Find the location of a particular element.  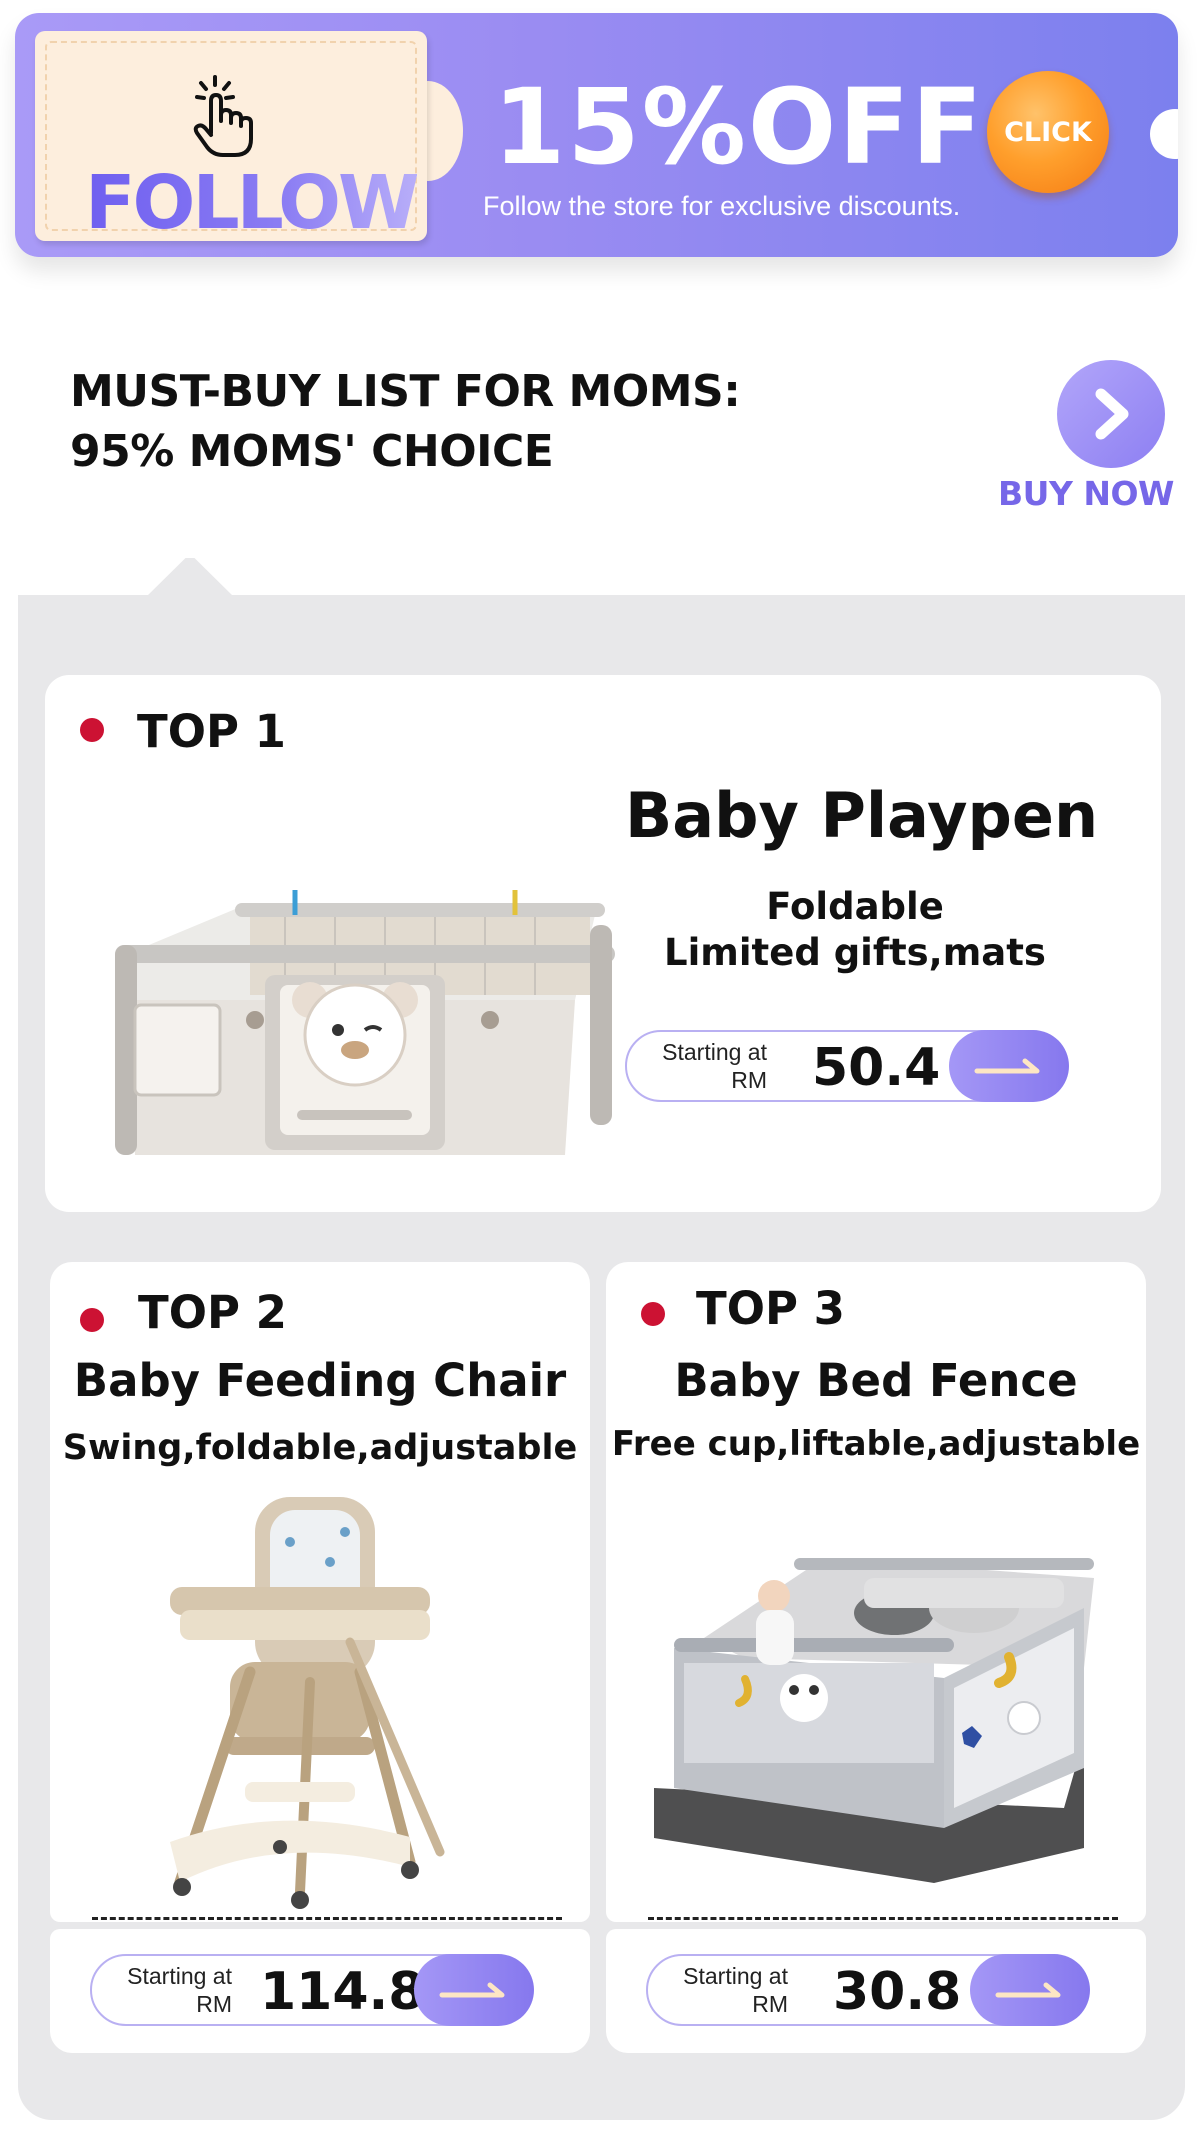

mustbuy-heading-line2: 95% MOMS' CHOICE is located at coordinates (312, 451).